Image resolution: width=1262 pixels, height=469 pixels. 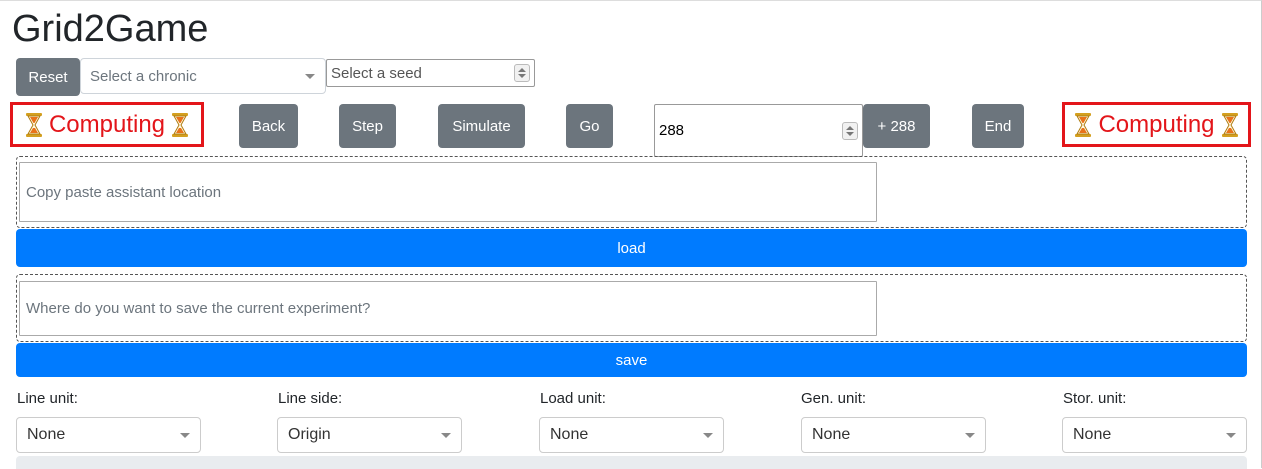 I want to click on back-button: Back, so click(x=268, y=126).